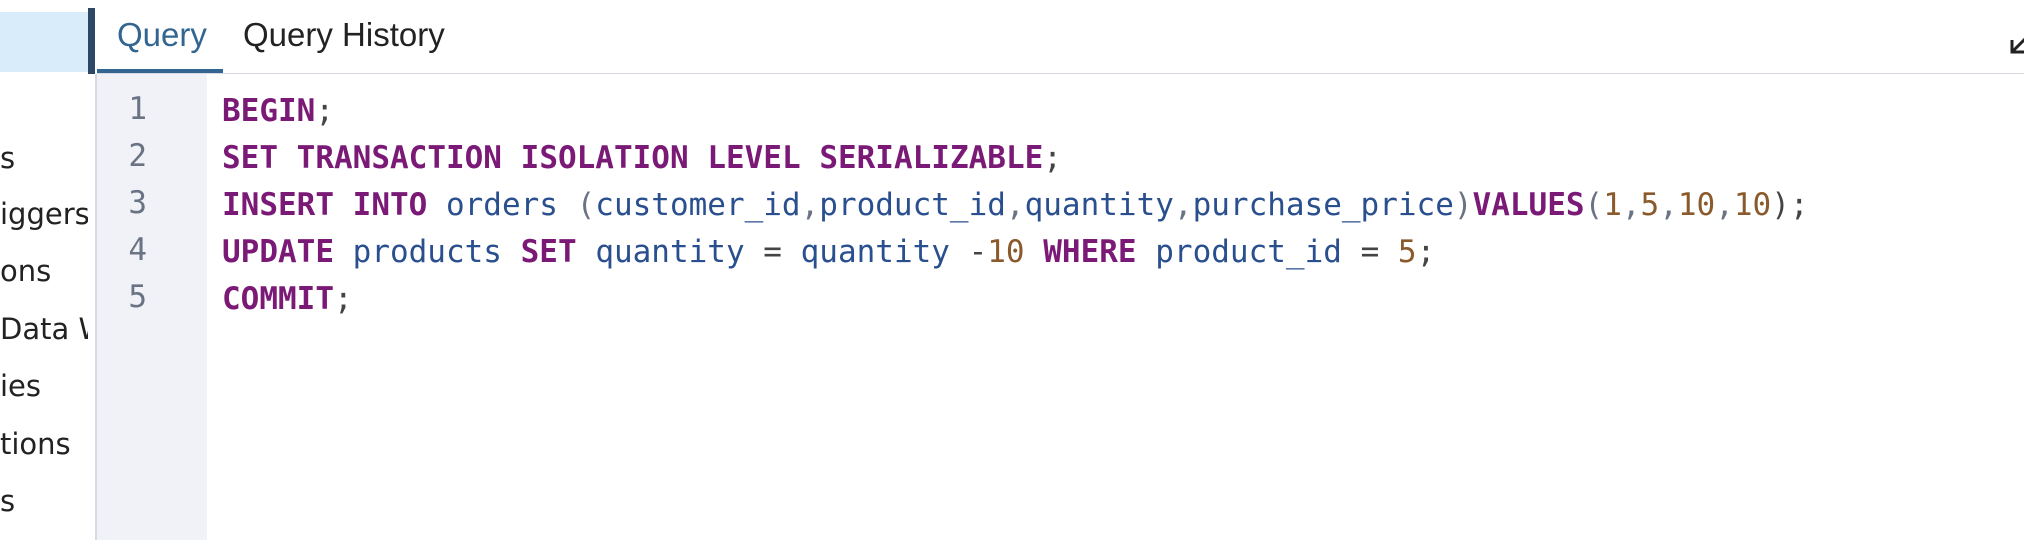 This screenshot has height=540, width=2024. What do you see at coordinates (1323, 205) in the screenshot?
I see `code-token: purchase_price` at bounding box center [1323, 205].